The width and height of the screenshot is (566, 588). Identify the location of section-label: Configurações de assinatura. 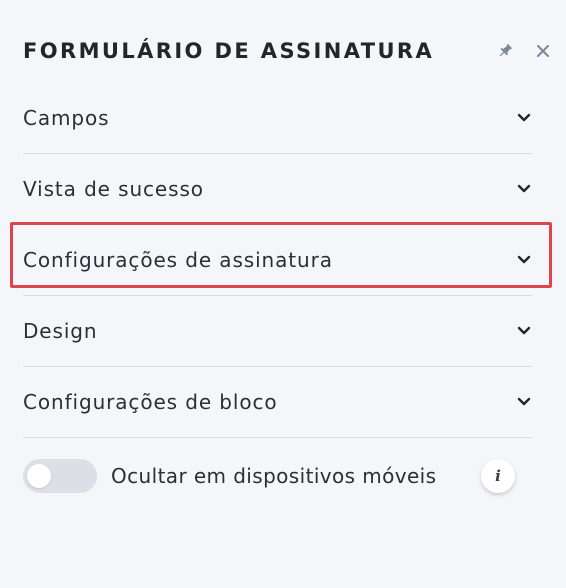
(178, 260).